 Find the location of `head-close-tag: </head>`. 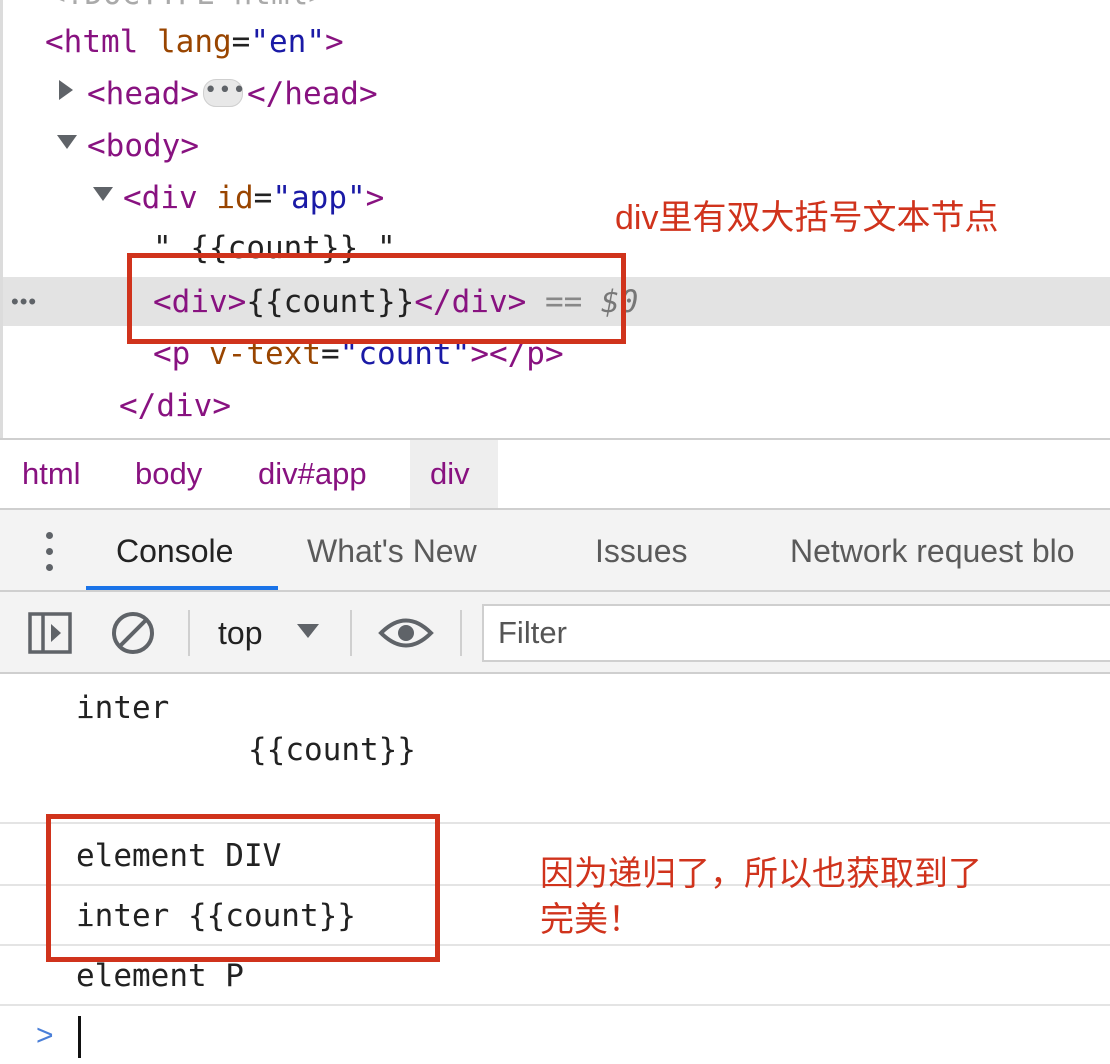

head-close-tag: </head> is located at coordinates (312, 94).